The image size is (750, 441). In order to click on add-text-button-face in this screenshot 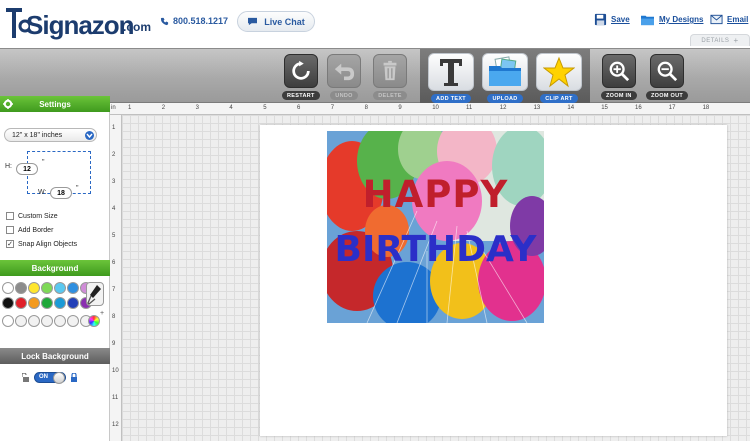, I will do `click(451, 72)`.